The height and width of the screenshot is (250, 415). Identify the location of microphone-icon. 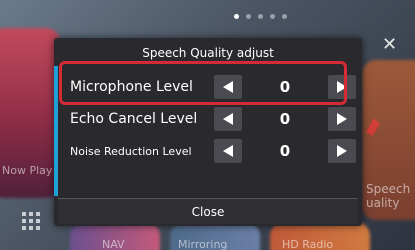
(373, 127).